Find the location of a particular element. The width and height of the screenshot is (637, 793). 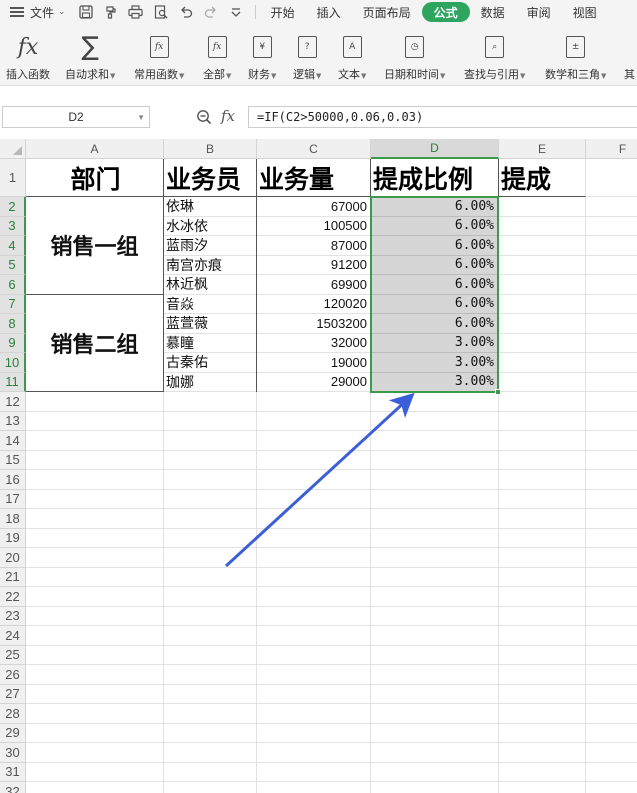

cell-f32 is located at coordinates (611, 787).